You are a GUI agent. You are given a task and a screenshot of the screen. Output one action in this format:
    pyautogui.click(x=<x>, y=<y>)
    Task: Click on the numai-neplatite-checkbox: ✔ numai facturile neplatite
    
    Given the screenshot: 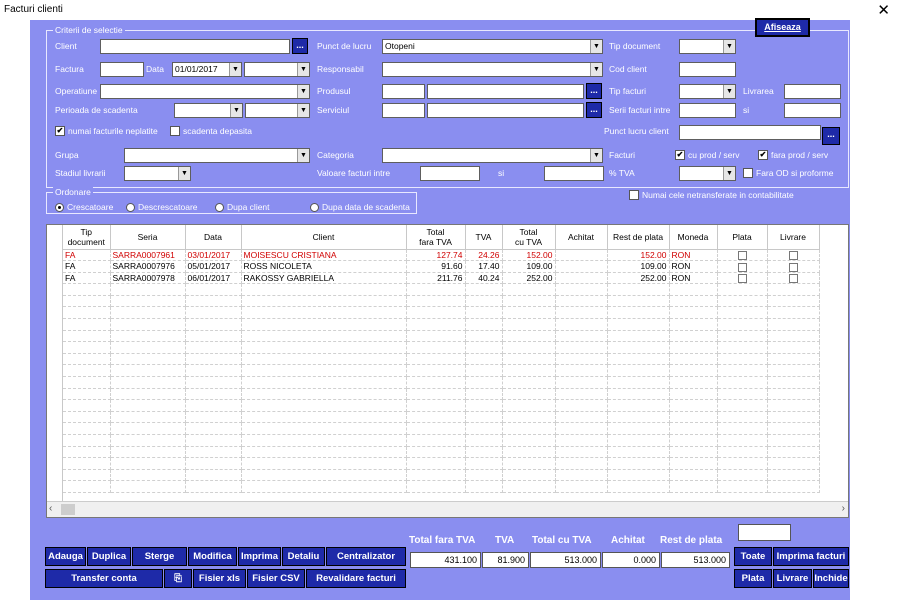 What is the action you would take?
    pyautogui.click(x=106, y=131)
    